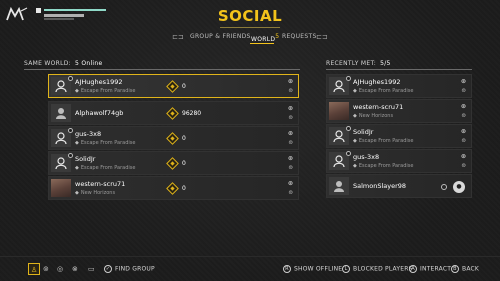 The image size is (500, 281). Describe the element at coordinates (192, 113) in the screenshot. I see `player-score: 96280` at that location.